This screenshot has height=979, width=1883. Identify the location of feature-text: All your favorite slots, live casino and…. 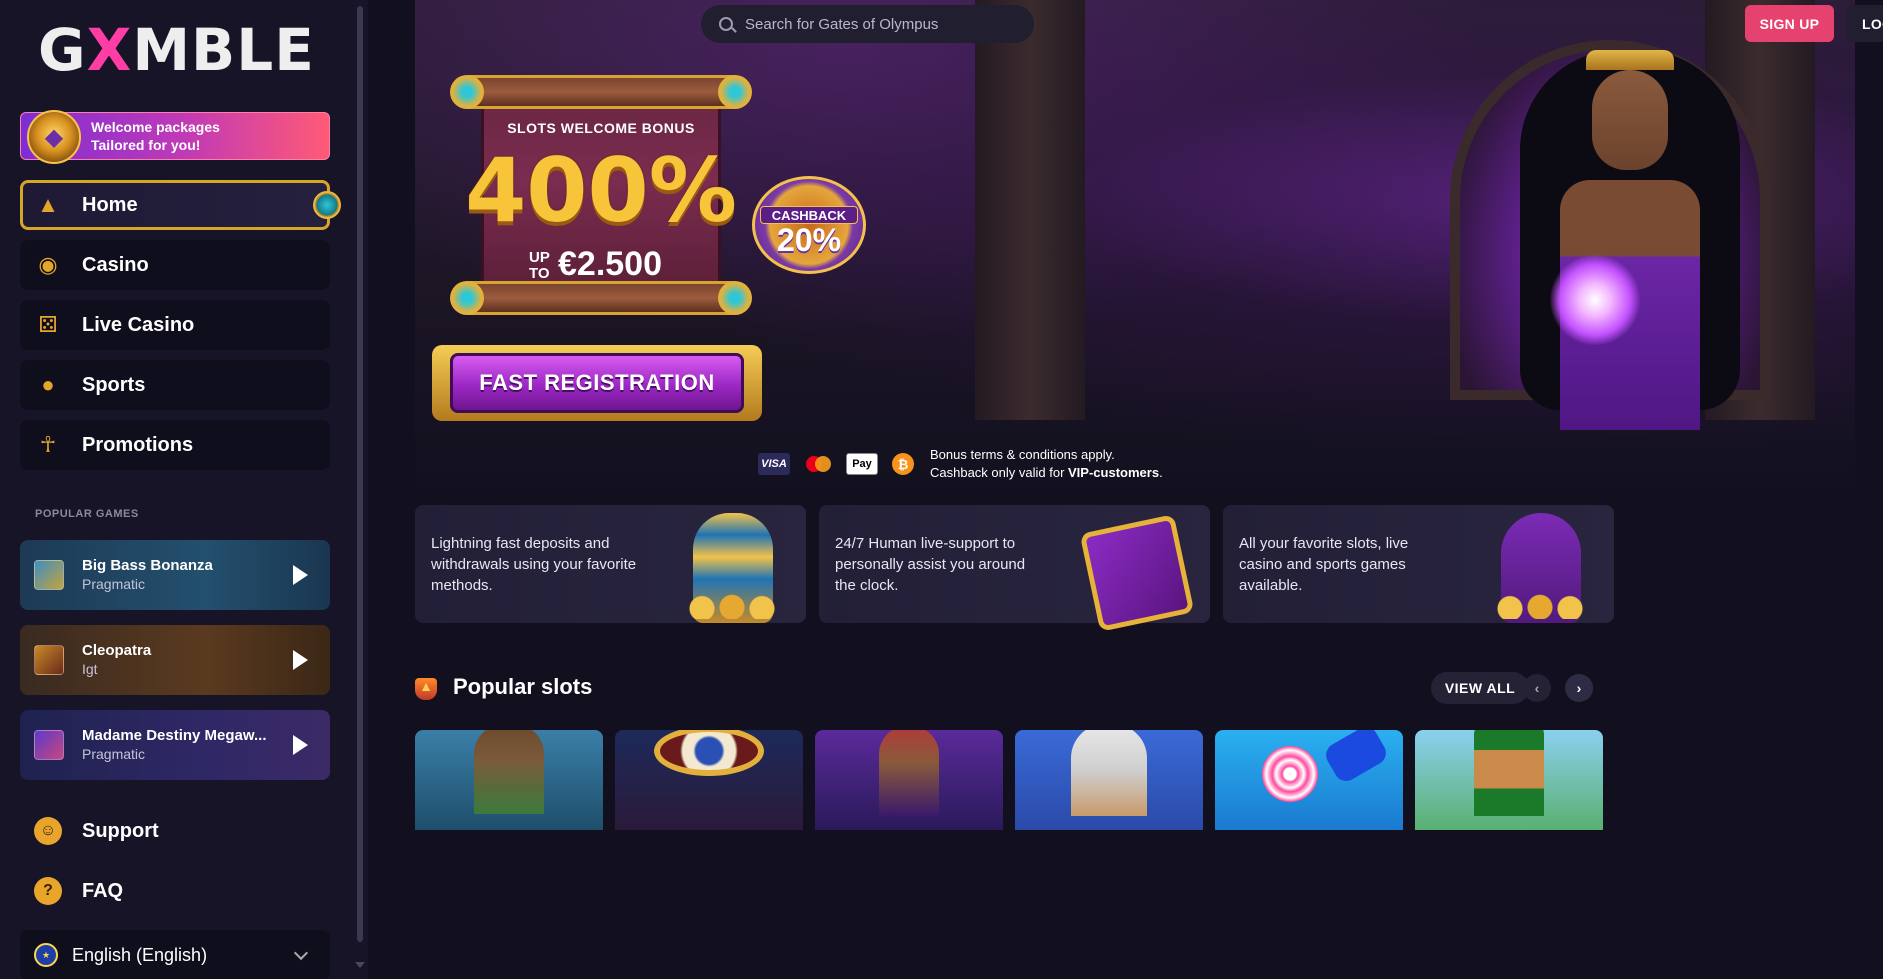
(1324, 564).